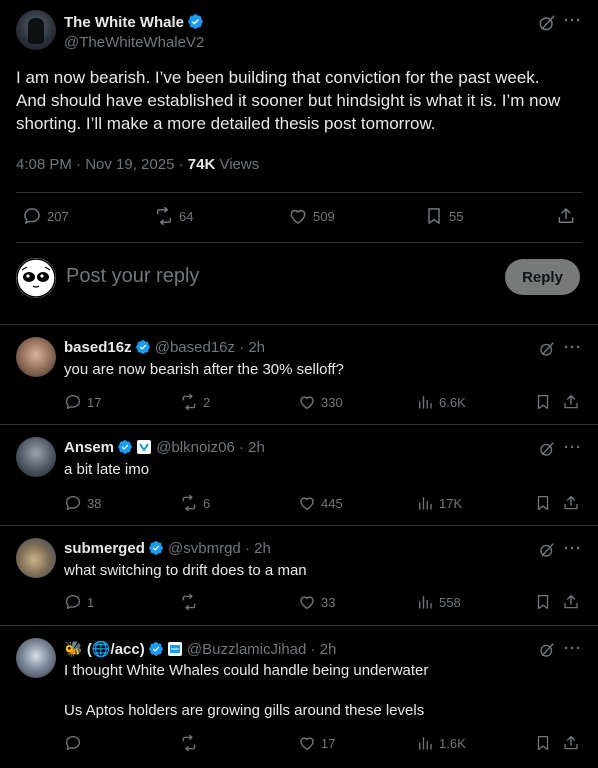 The width and height of the screenshot is (598, 768). I want to click on like-button: 33, so click(316, 602).